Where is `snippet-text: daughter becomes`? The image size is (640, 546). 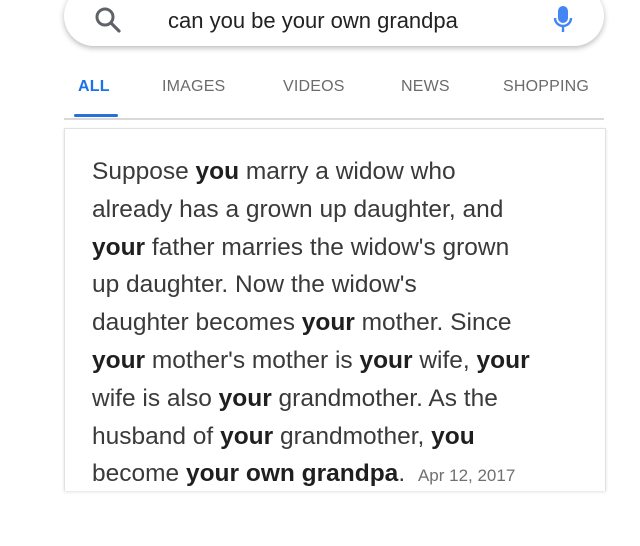 snippet-text: daughter becomes is located at coordinates (197, 323).